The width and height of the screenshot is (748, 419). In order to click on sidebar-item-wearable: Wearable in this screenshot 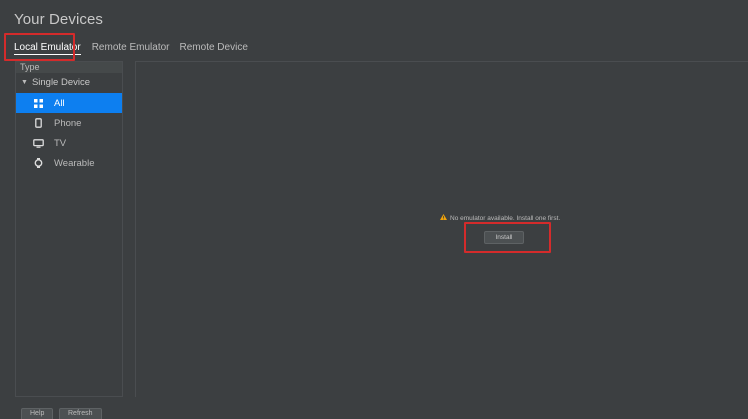, I will do `click(69, 163)`.